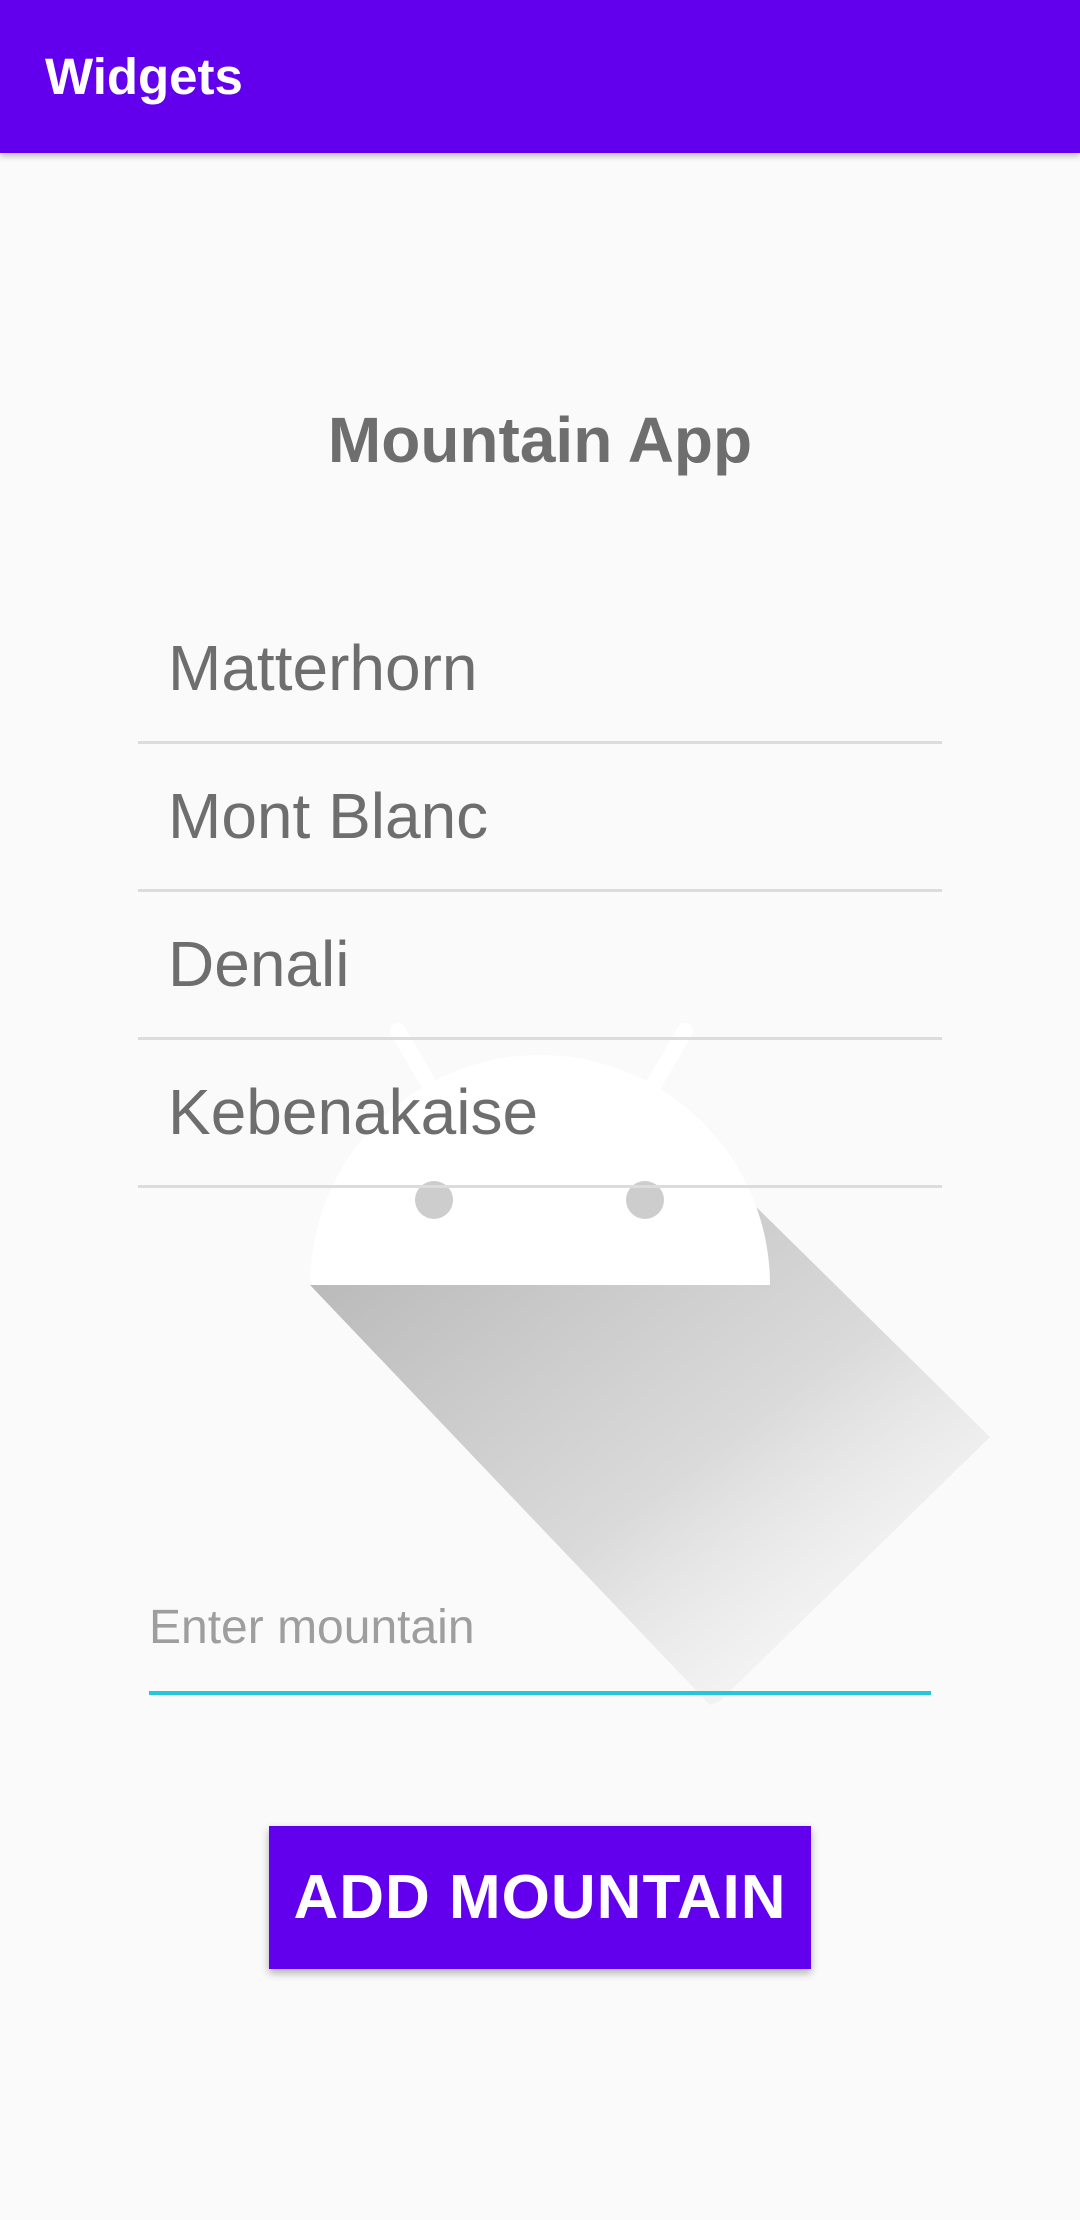 The height and width of the screenshot is (2220, 1080). I want to click on list-item: Matterhorn, so click(540, 670).